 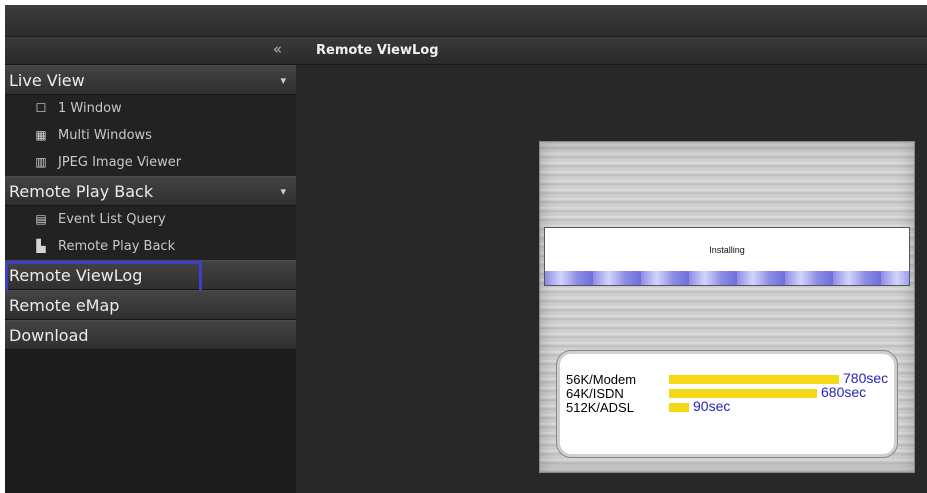 I want to click on group-label: Live View, so click(x=47, y=80).